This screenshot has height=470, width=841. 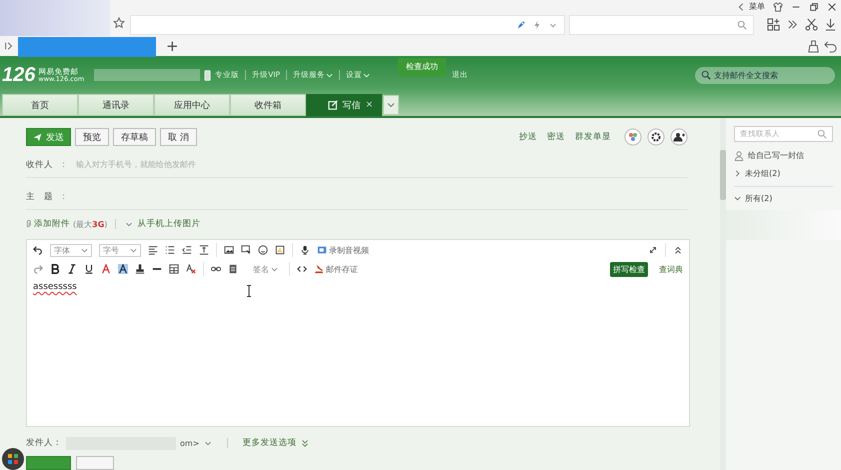 What do you see at coordinates (830, 24) in the screenshot?
I see `download-icon` at bounding box center [830, 24].